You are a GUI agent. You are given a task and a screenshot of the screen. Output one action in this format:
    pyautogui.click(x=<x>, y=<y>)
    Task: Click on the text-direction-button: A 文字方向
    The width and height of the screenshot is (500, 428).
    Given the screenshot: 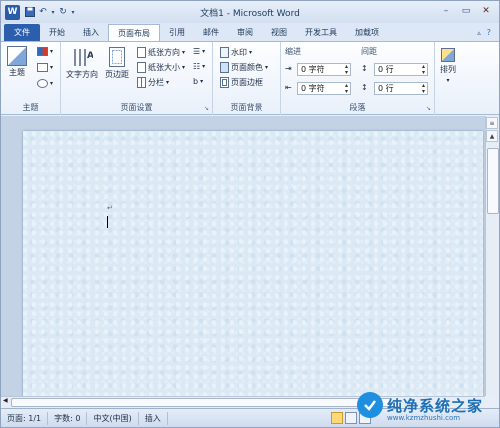 What is the action you would take?
    pyautogui.click(x=82, y=63)
    